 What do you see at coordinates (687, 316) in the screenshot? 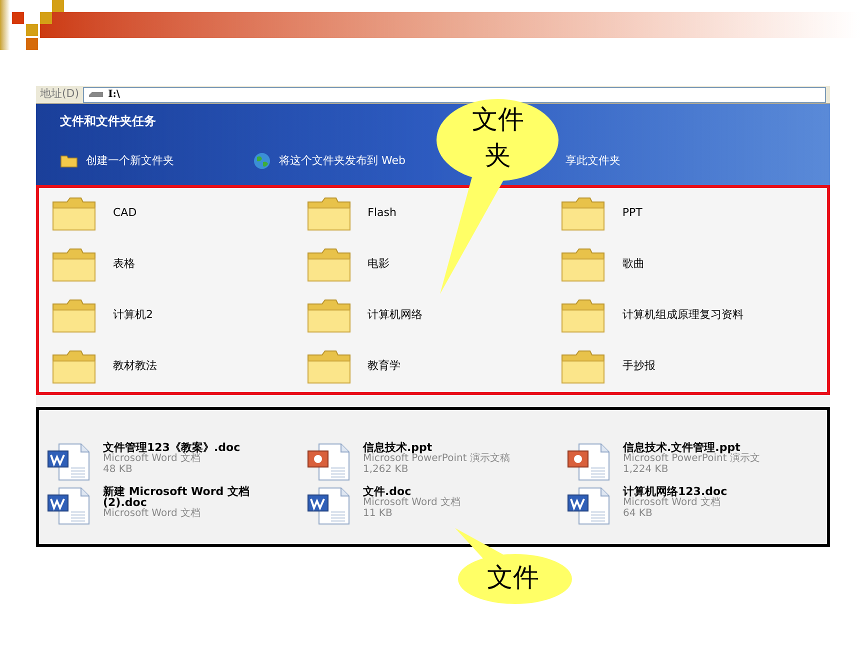
I see `folder-item: 计算机组成原理复习资料` at bounding box center [687, 316].